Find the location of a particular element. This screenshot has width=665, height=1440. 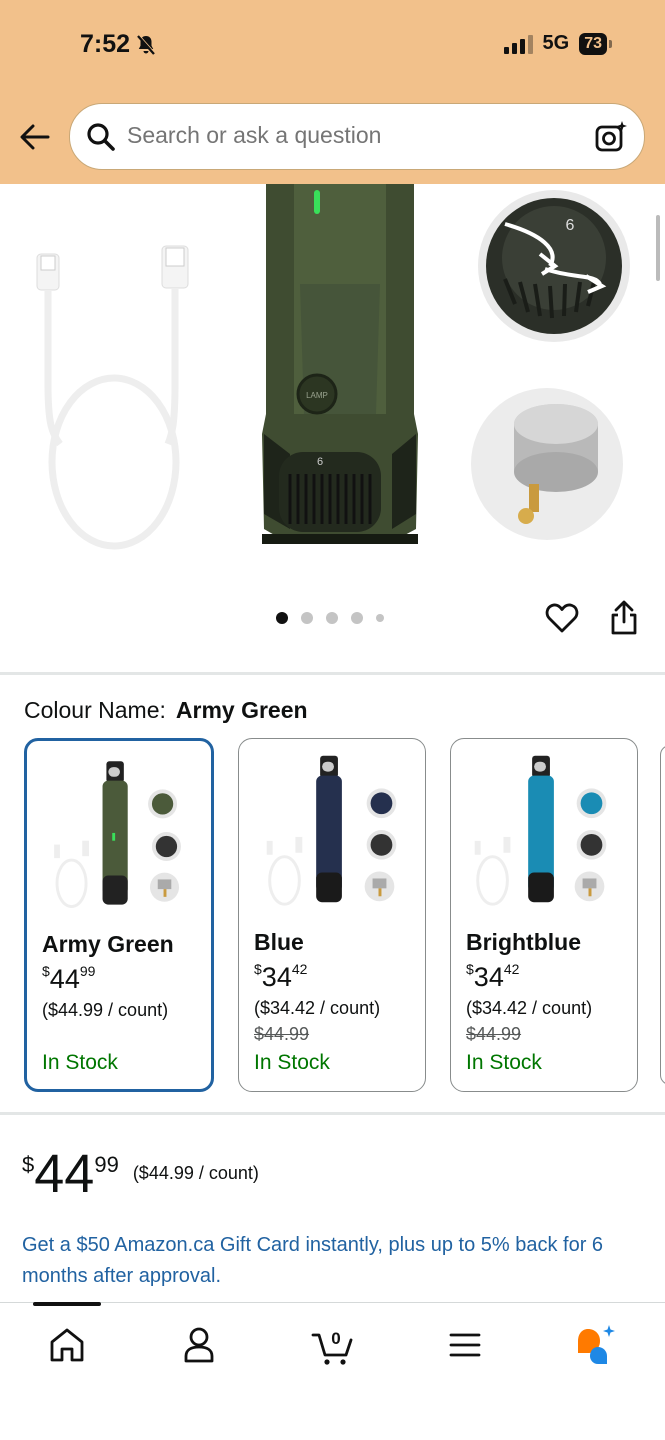

network-label: 5G is located at coordinates (556, 43).